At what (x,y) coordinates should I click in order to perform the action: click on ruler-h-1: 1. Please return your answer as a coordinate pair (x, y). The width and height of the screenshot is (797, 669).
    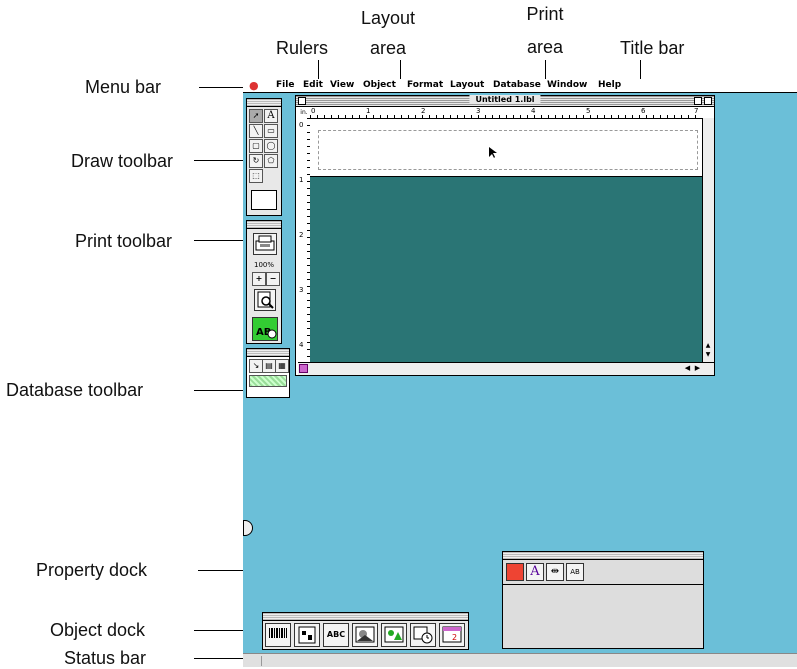
    Looking at the image, I should click on (368, 111).